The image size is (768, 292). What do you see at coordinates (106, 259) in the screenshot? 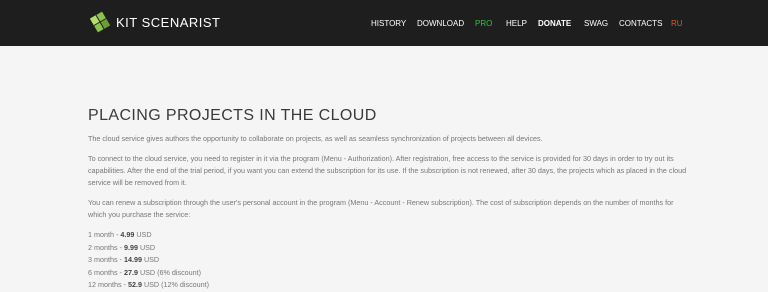
I see `price-period: 3 months -` at bounding box center [106, 259].